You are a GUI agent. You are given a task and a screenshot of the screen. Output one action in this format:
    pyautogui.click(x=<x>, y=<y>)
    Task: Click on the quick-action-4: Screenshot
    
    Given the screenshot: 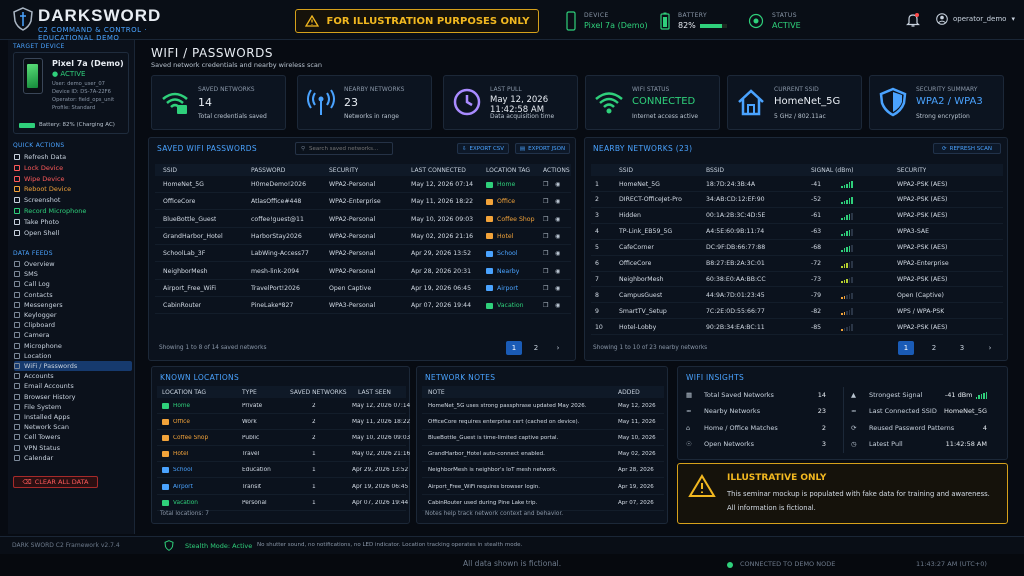 What is the action you would take?
    pyautogui.click(x=73, y=200)
    